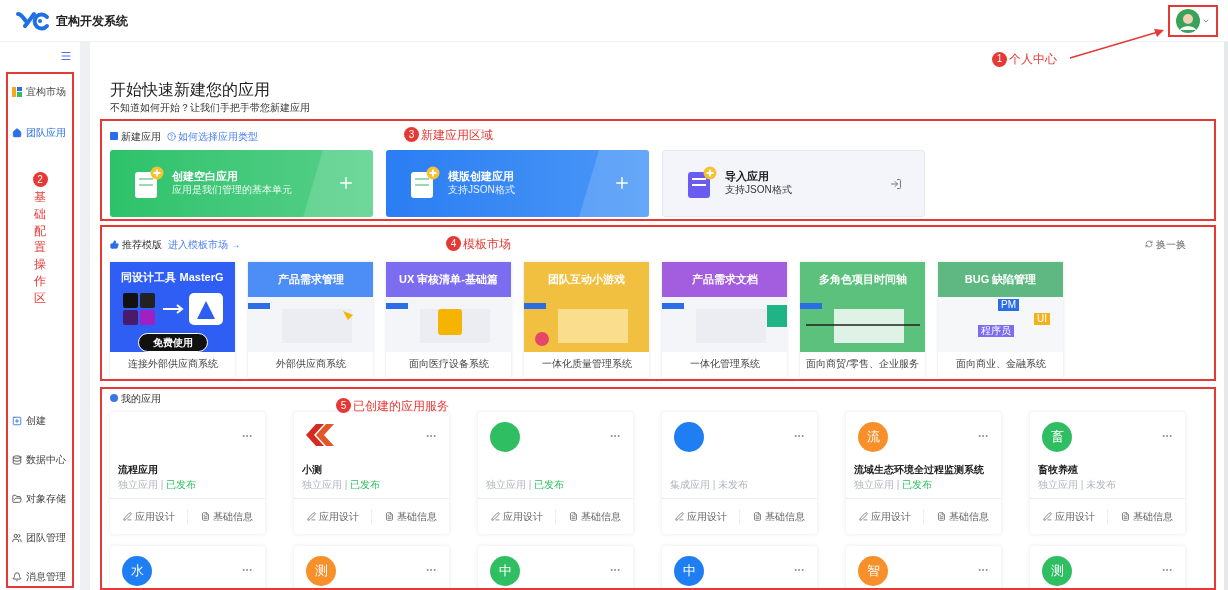  I want to click on database-icon, so click(17, 459).